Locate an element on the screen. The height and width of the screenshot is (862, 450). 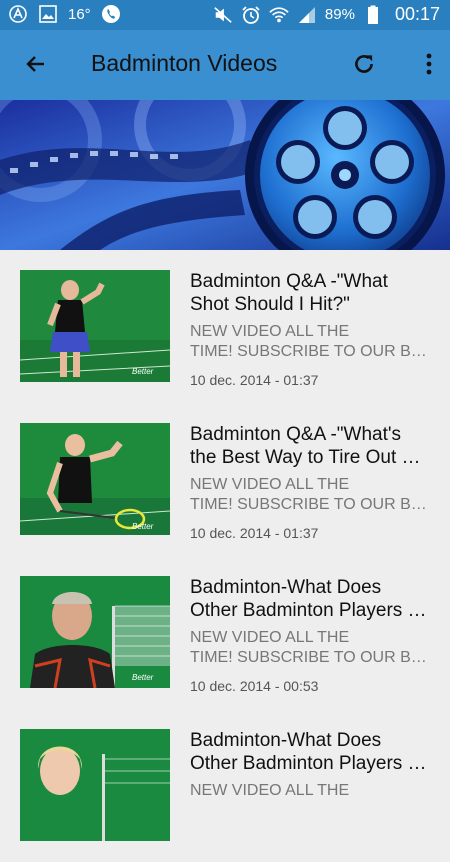
wifi-icon is located at coordinates (279, 15).